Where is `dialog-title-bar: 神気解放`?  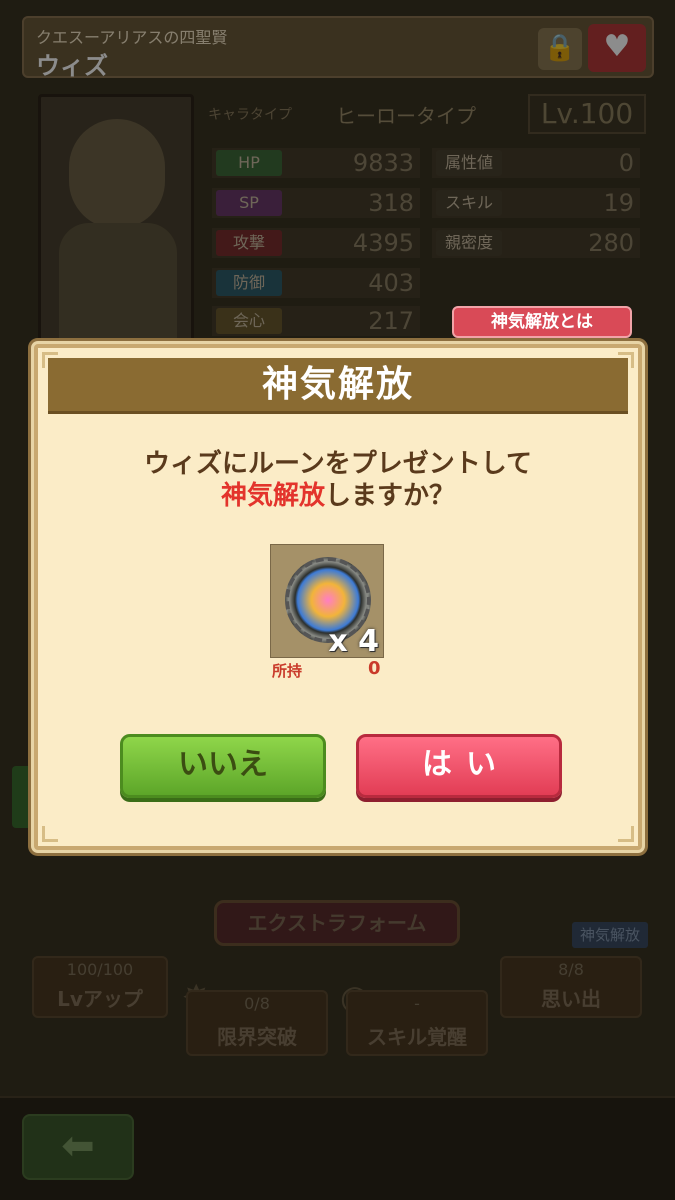 dialog-title-bar: 神気解放 is located at coordinates (338, 386).